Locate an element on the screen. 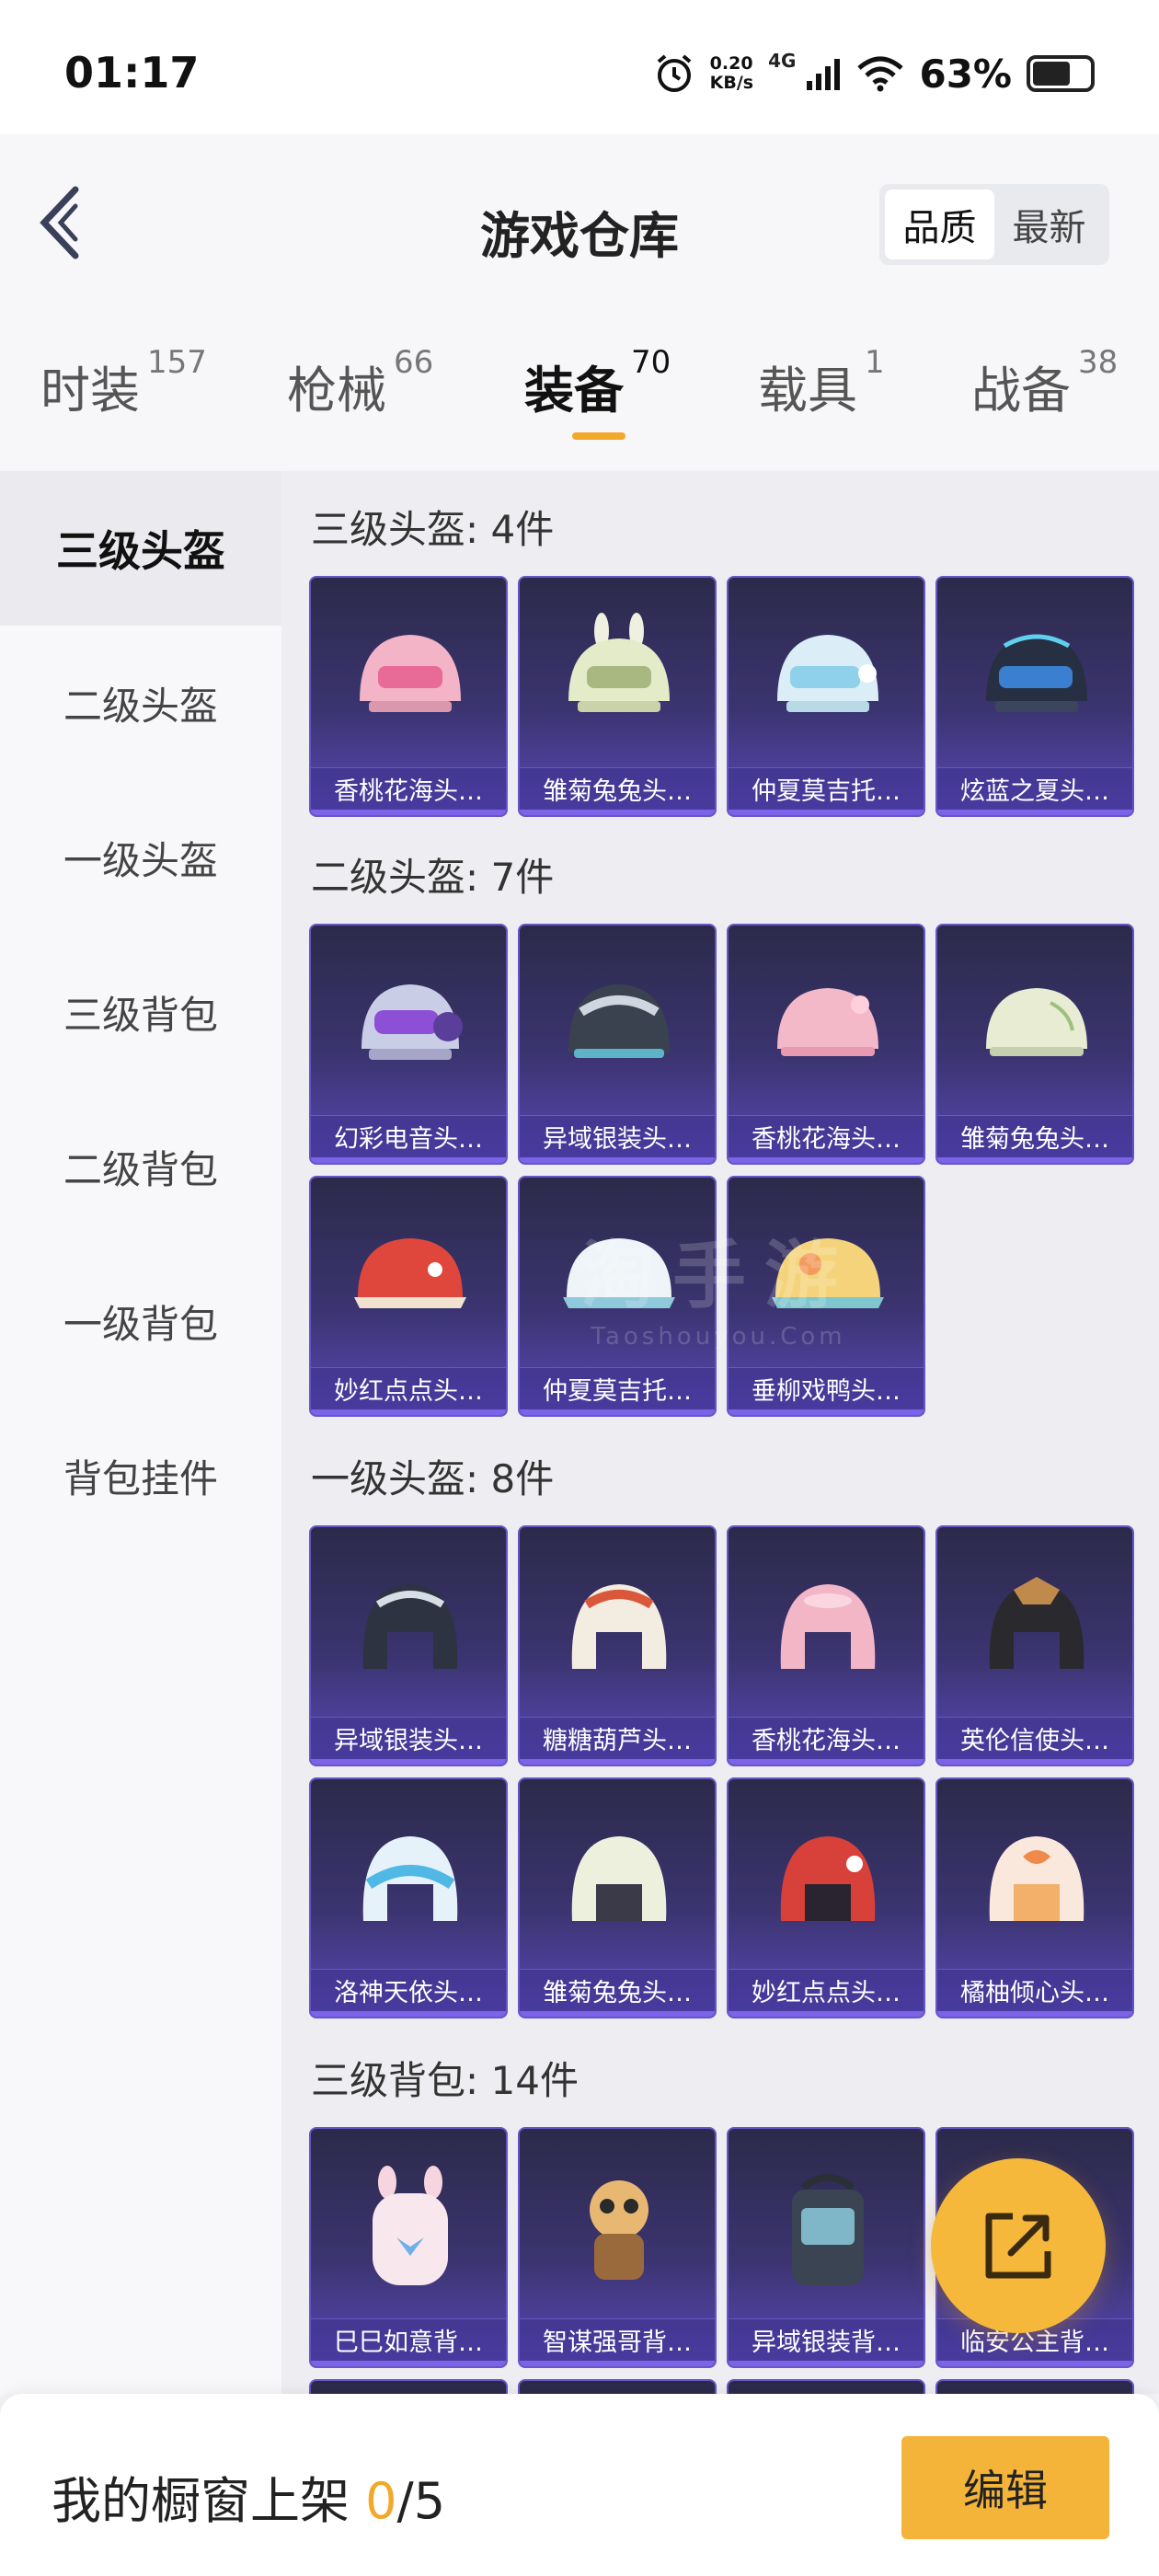 This screenshot has height=2576, width=1159. sidebar-item-level3-backpack: 三级背包 is located at coordinates (140, 1012).